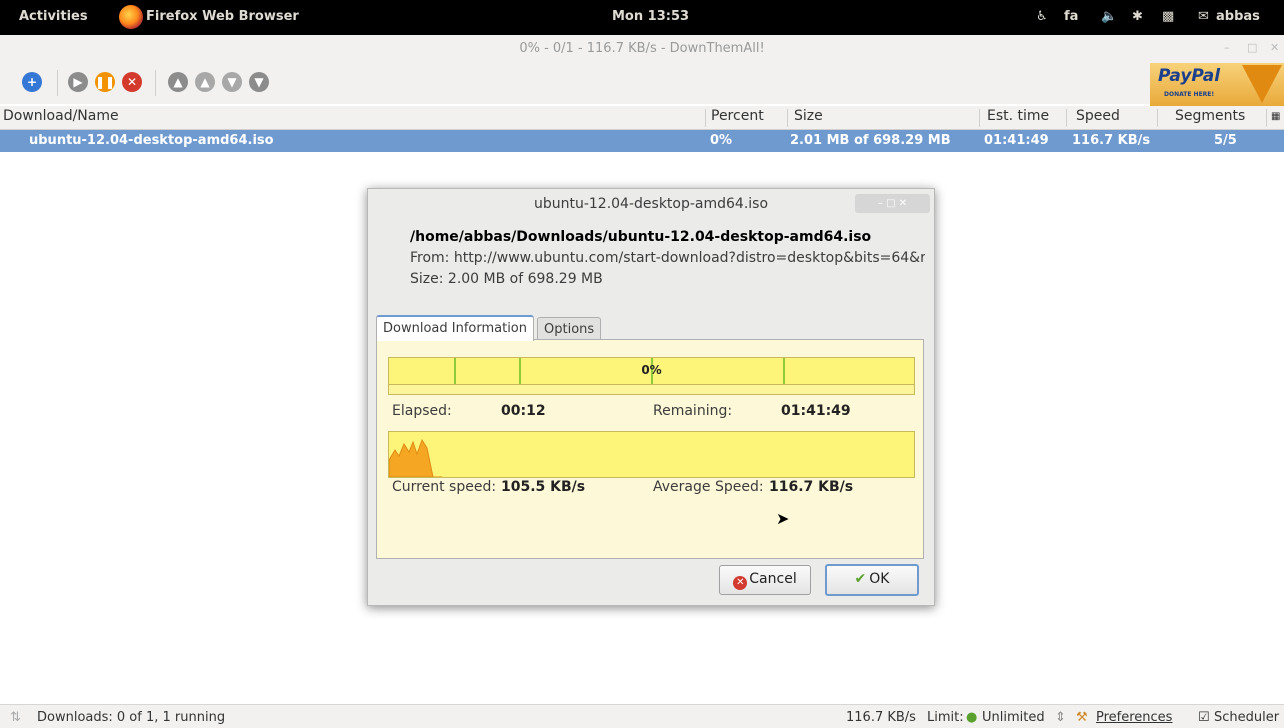 This screenshot has height=728, width=1284. What do you see at coordinates (455, 328) in the screenshot?
I see `tab-download-information: Download Information` at bounding box center [455, 328].